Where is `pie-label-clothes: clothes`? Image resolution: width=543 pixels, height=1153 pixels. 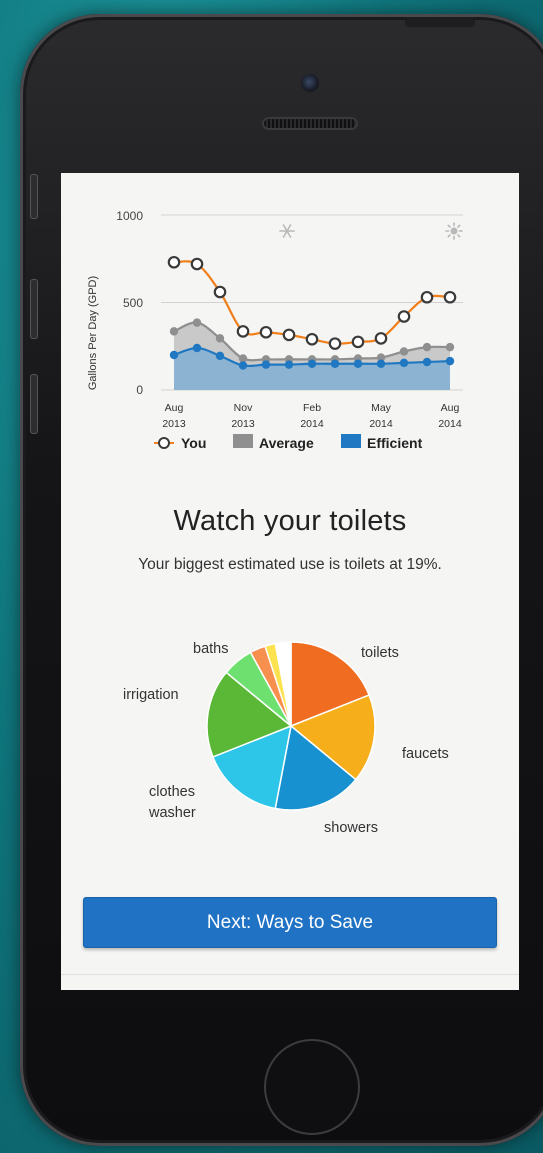
pie-label-clothes: clothes is located at coordinates (172, 792).